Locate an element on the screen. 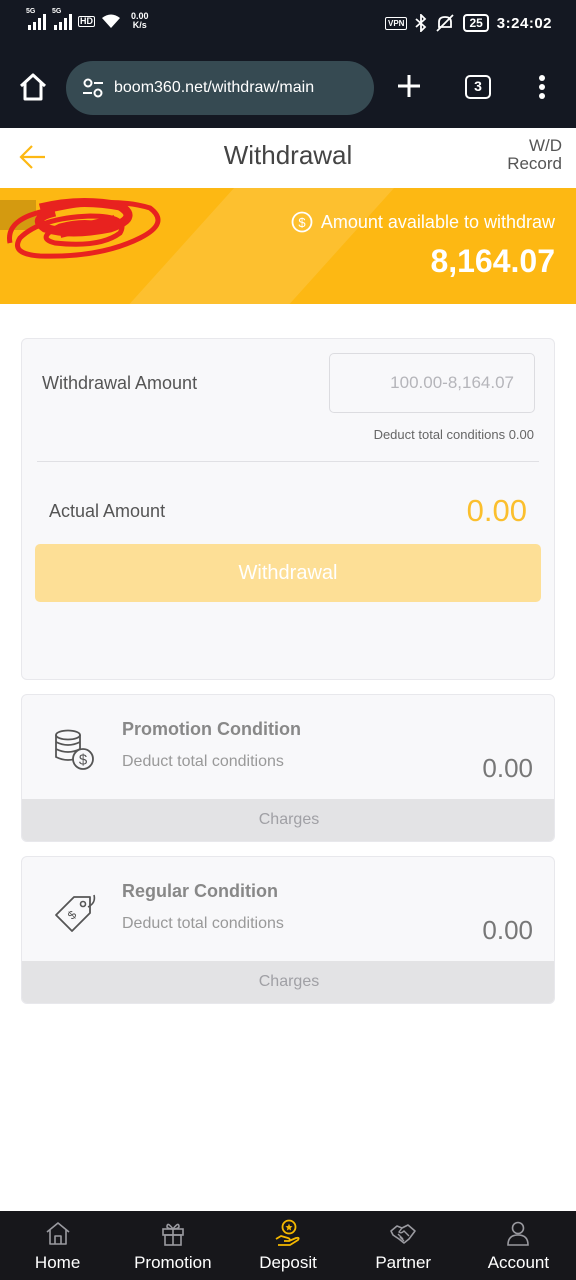 Image resolution: width=576 pixels, height=1280 pixels. page-title: Withdrawal is located at coordinates (288, 155).